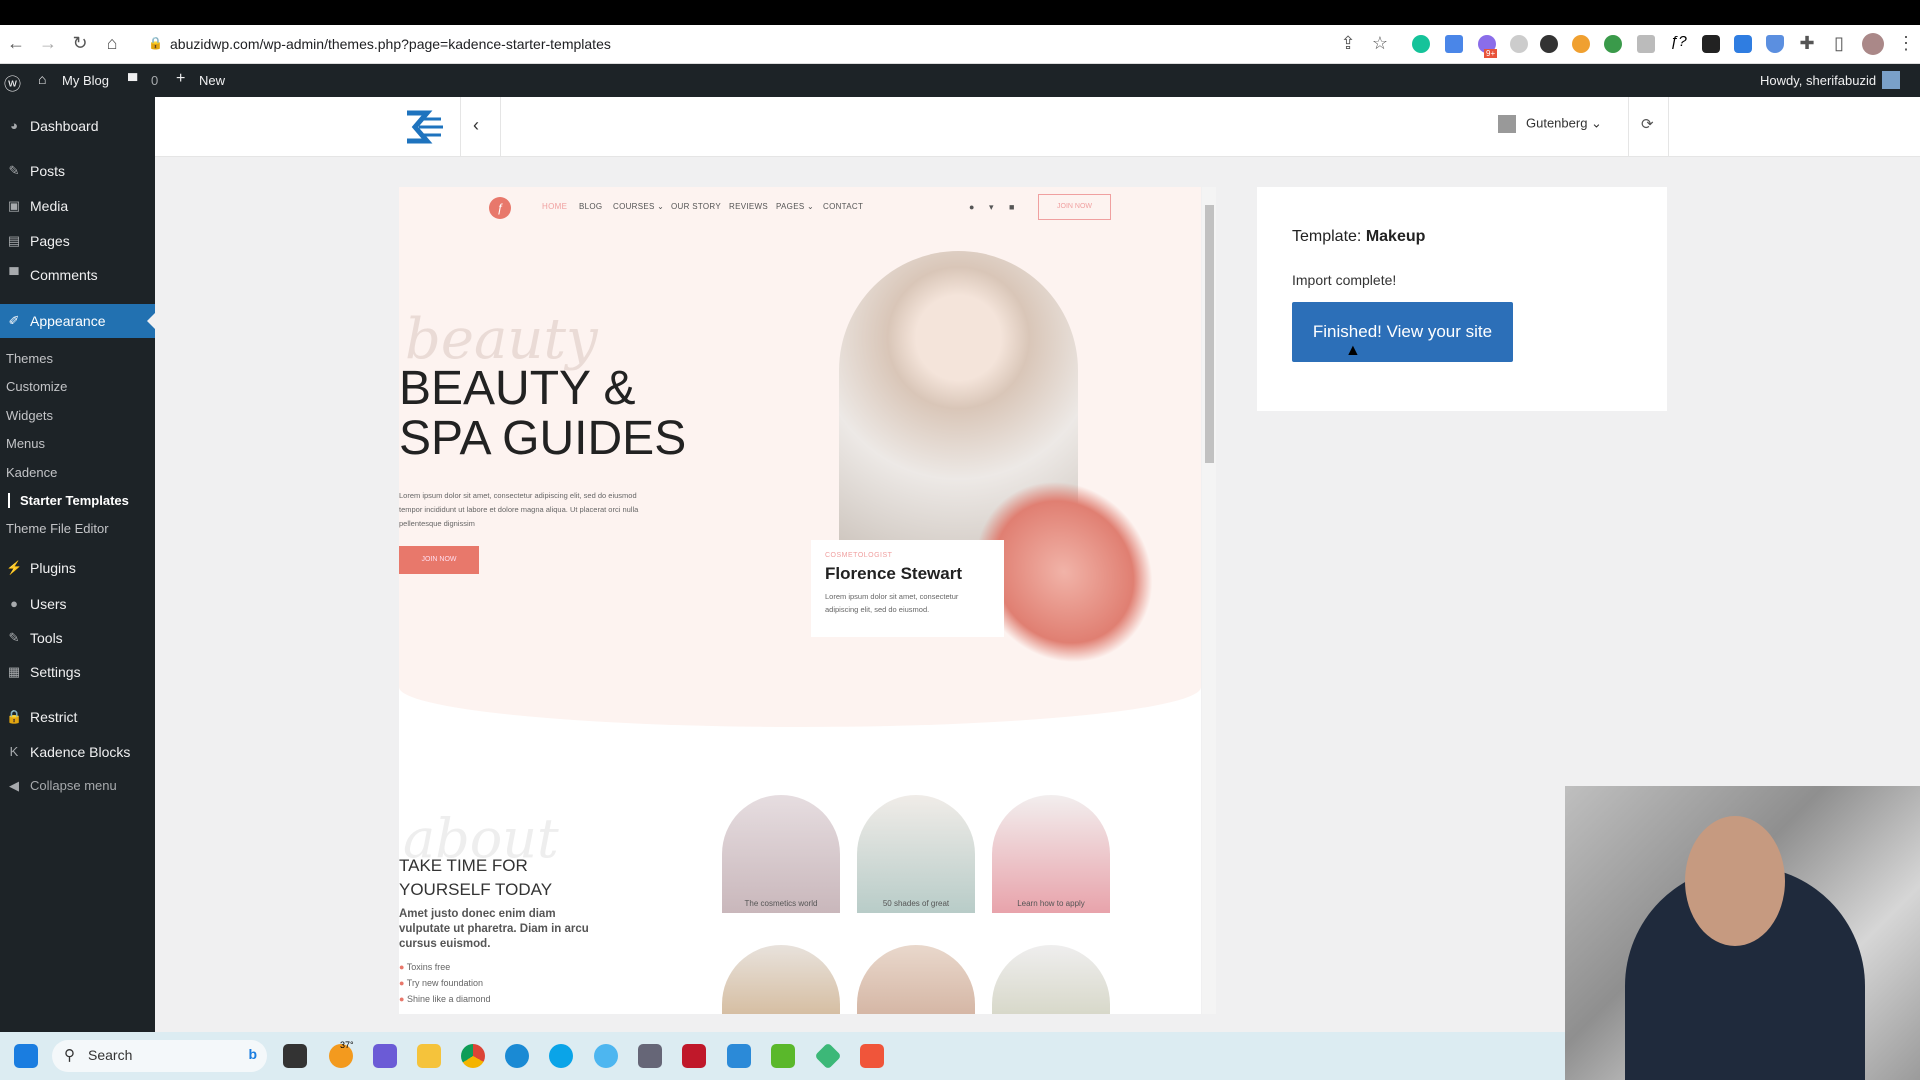 This screenshot has width=1920, height=1080. What do you see at coordinates (859, 555) in the screenshot?
I see `card-role: COSMETOLOGIST` at bounding box center [859, 555].